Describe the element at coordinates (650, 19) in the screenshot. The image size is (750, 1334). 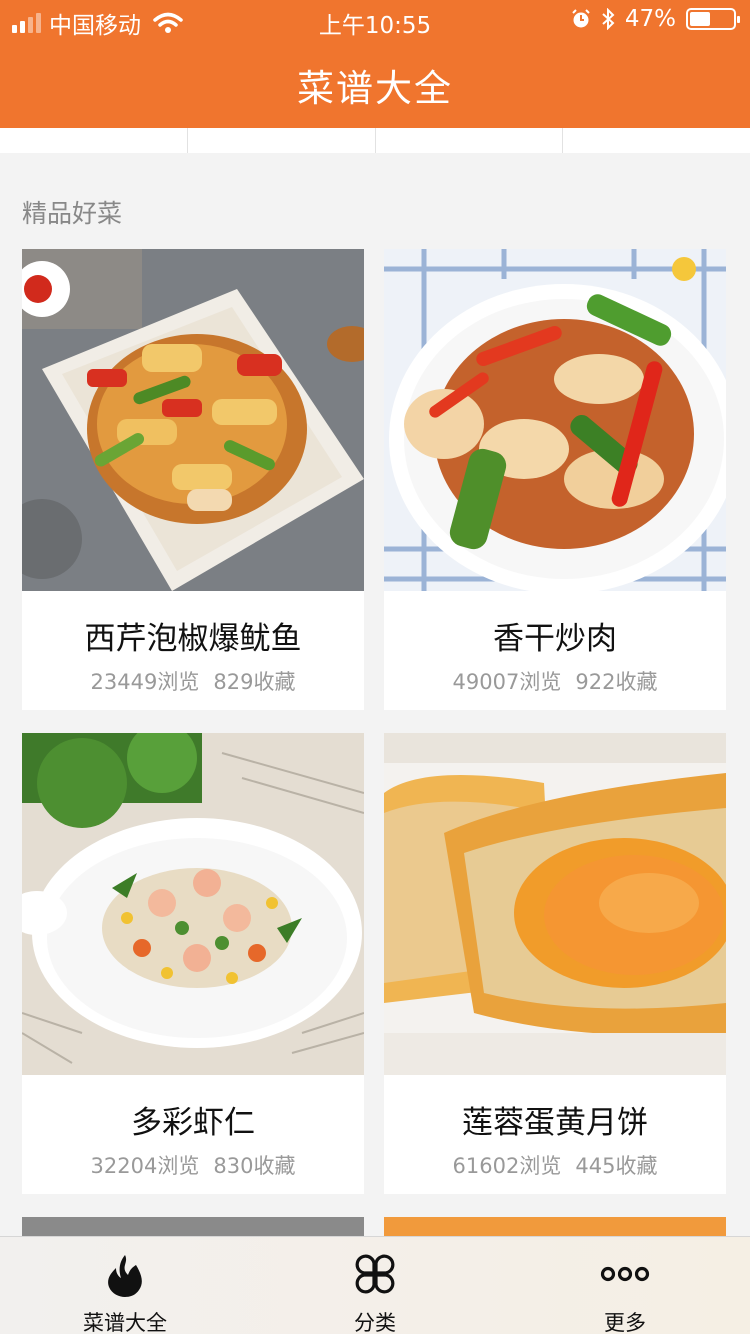
I see `battery-percent: 47%` at that location.